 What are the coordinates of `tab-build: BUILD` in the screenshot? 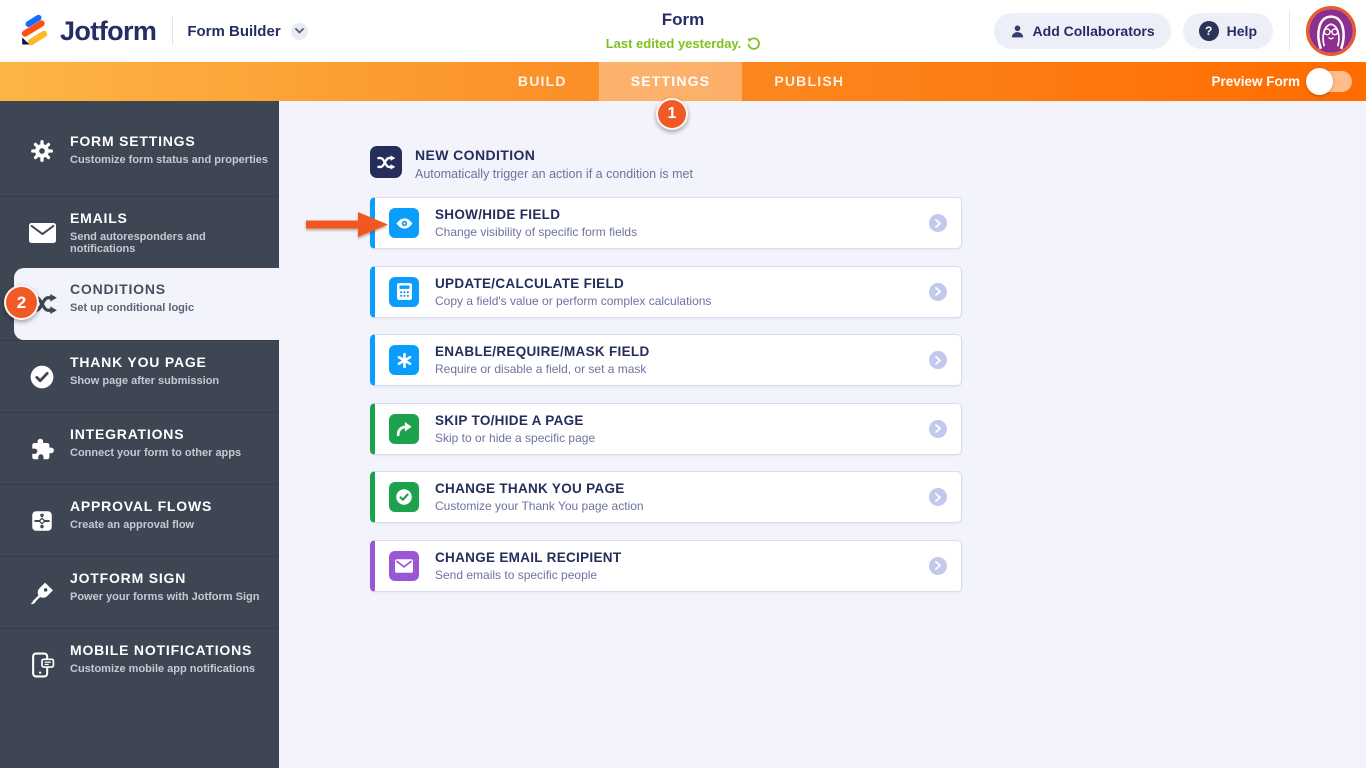 It's located at (542, 81).